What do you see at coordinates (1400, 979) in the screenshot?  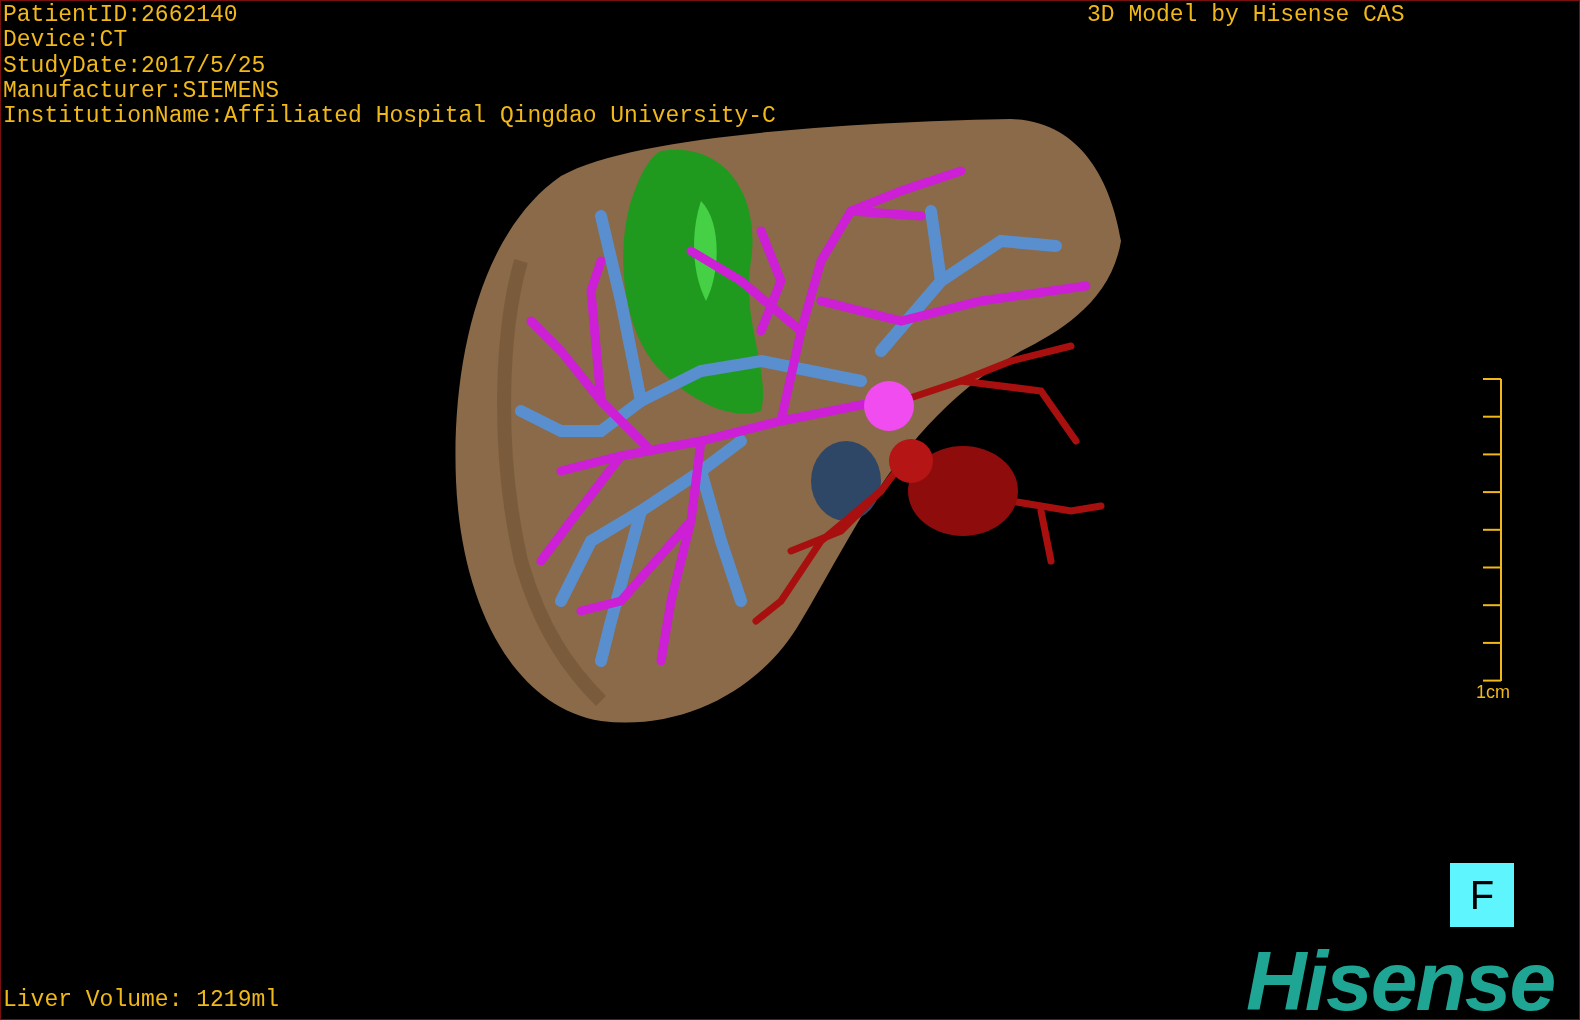 I see `logo-text: Hisense` at bounding box center [1400, 979].